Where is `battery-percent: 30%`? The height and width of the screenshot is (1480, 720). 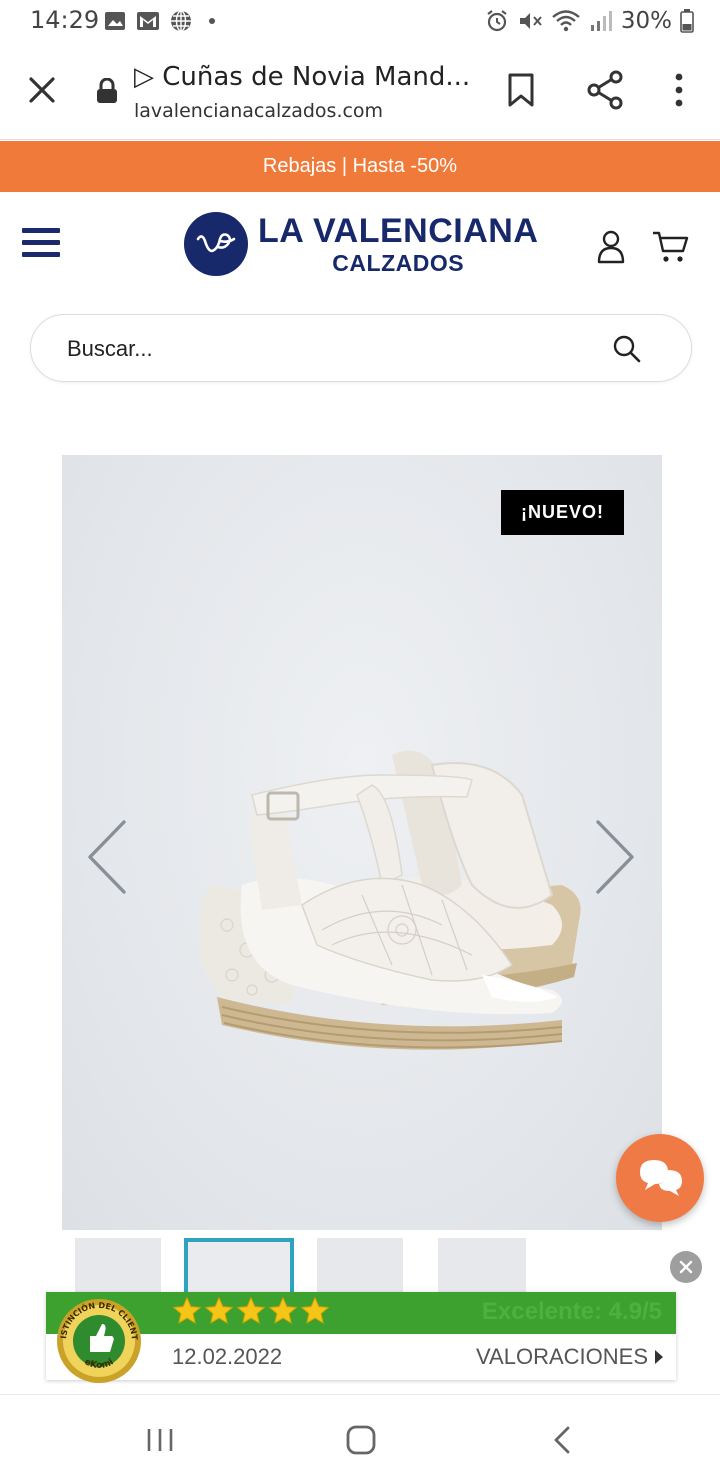 battery-percent: 30% is located at coordinates (646, 21).